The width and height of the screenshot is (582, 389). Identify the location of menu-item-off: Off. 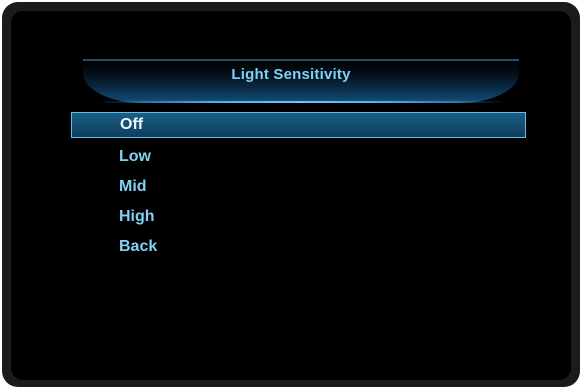
(298, 125).